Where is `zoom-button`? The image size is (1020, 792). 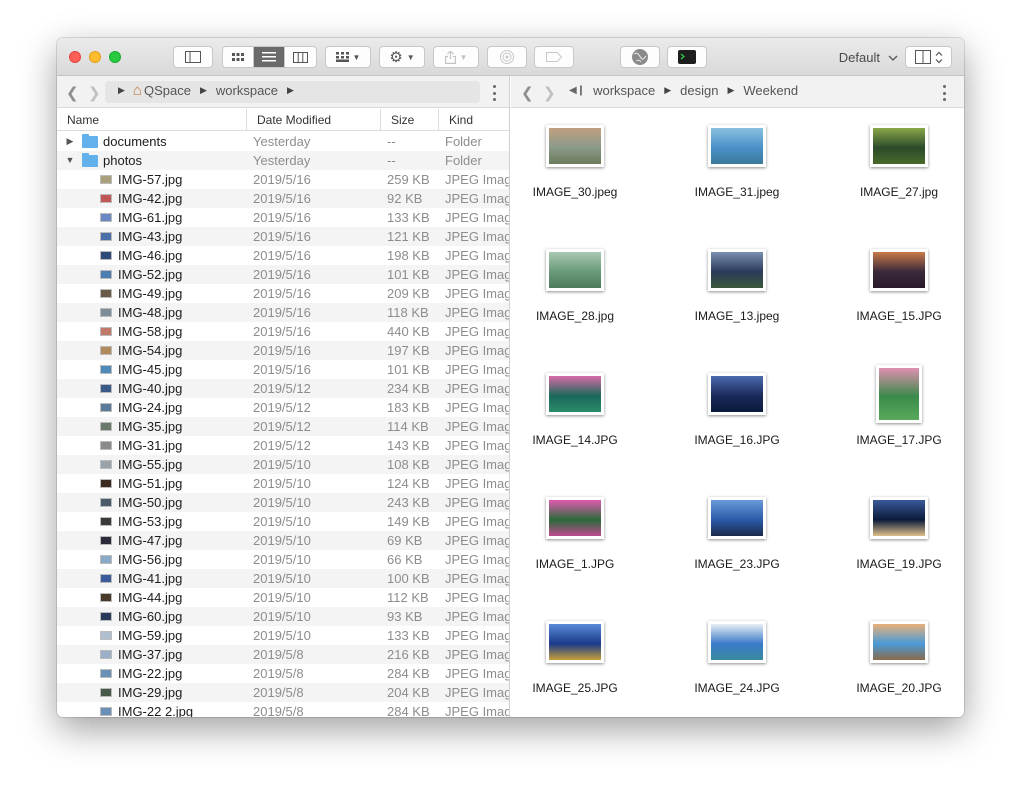
zoom-button is located at coordinates (115, 57).